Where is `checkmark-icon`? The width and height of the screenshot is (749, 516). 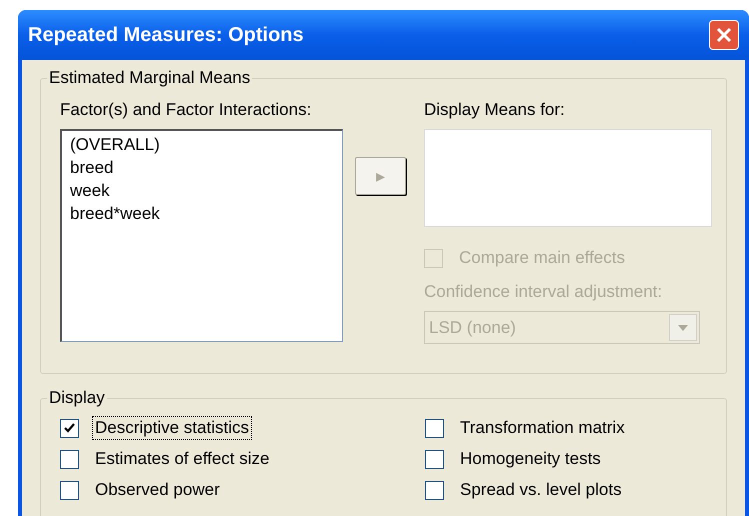 checkmark-icon is located at coordinates (69, 428).